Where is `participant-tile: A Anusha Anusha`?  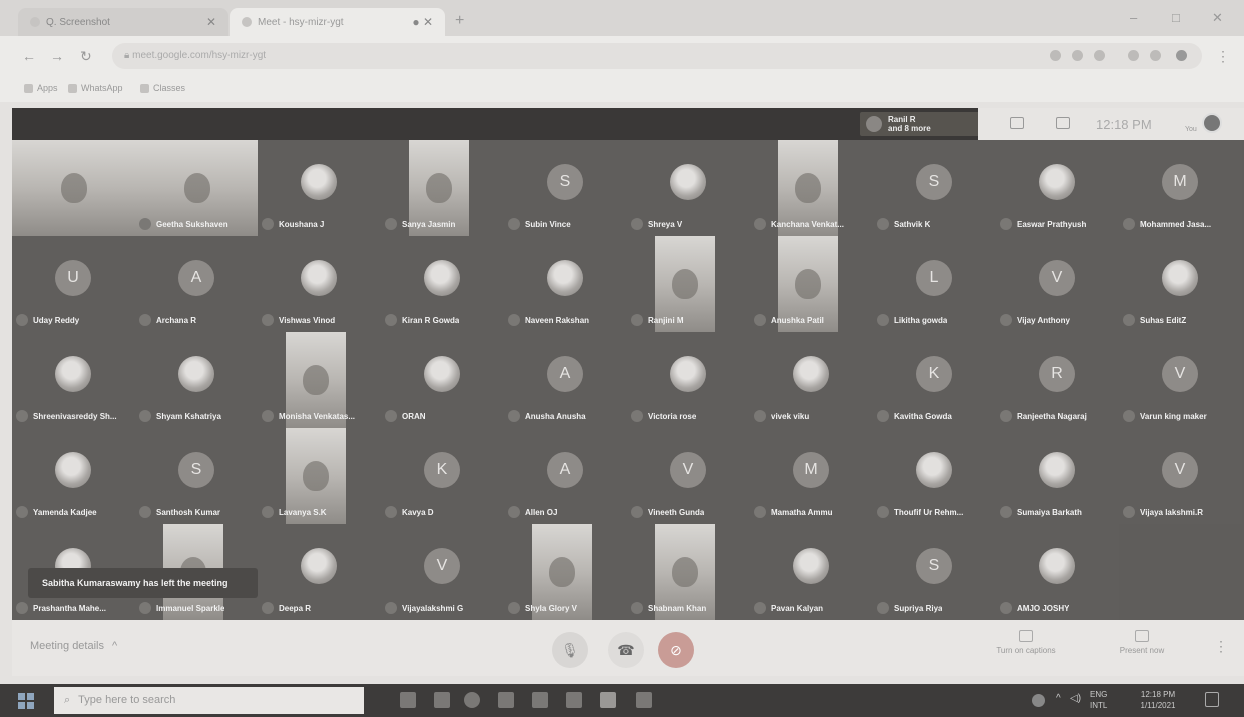
participant-tile: A Anusha Anusha is located at coordinates (565, 380).